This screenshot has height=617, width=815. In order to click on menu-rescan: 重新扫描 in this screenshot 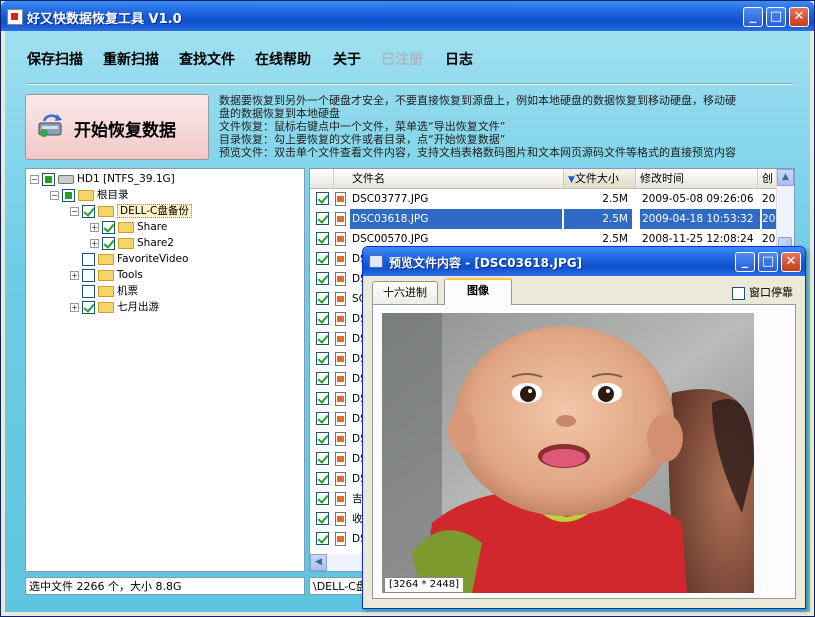, I will do `click(131, 59)`.